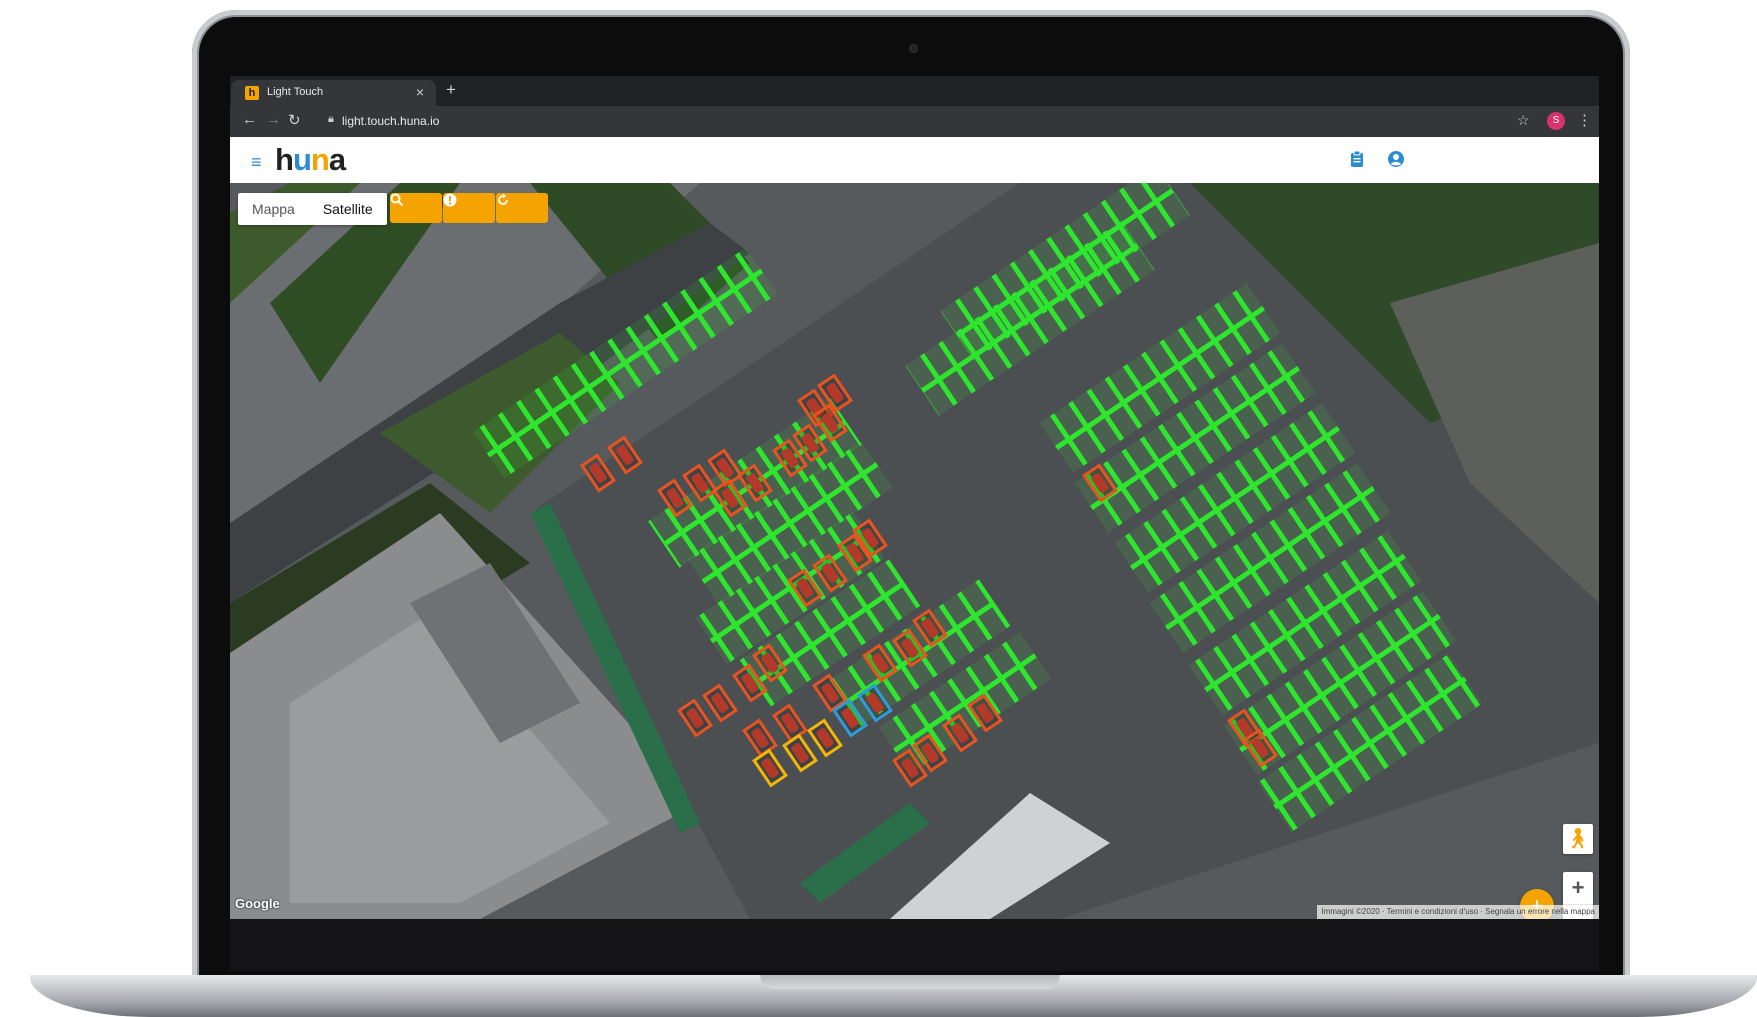 This screenshot has width=1757, height=1017. What do you see at coordinates (910, 982) in the screenshot?
I see `laptop-notch` at bounding box center [910, 982].